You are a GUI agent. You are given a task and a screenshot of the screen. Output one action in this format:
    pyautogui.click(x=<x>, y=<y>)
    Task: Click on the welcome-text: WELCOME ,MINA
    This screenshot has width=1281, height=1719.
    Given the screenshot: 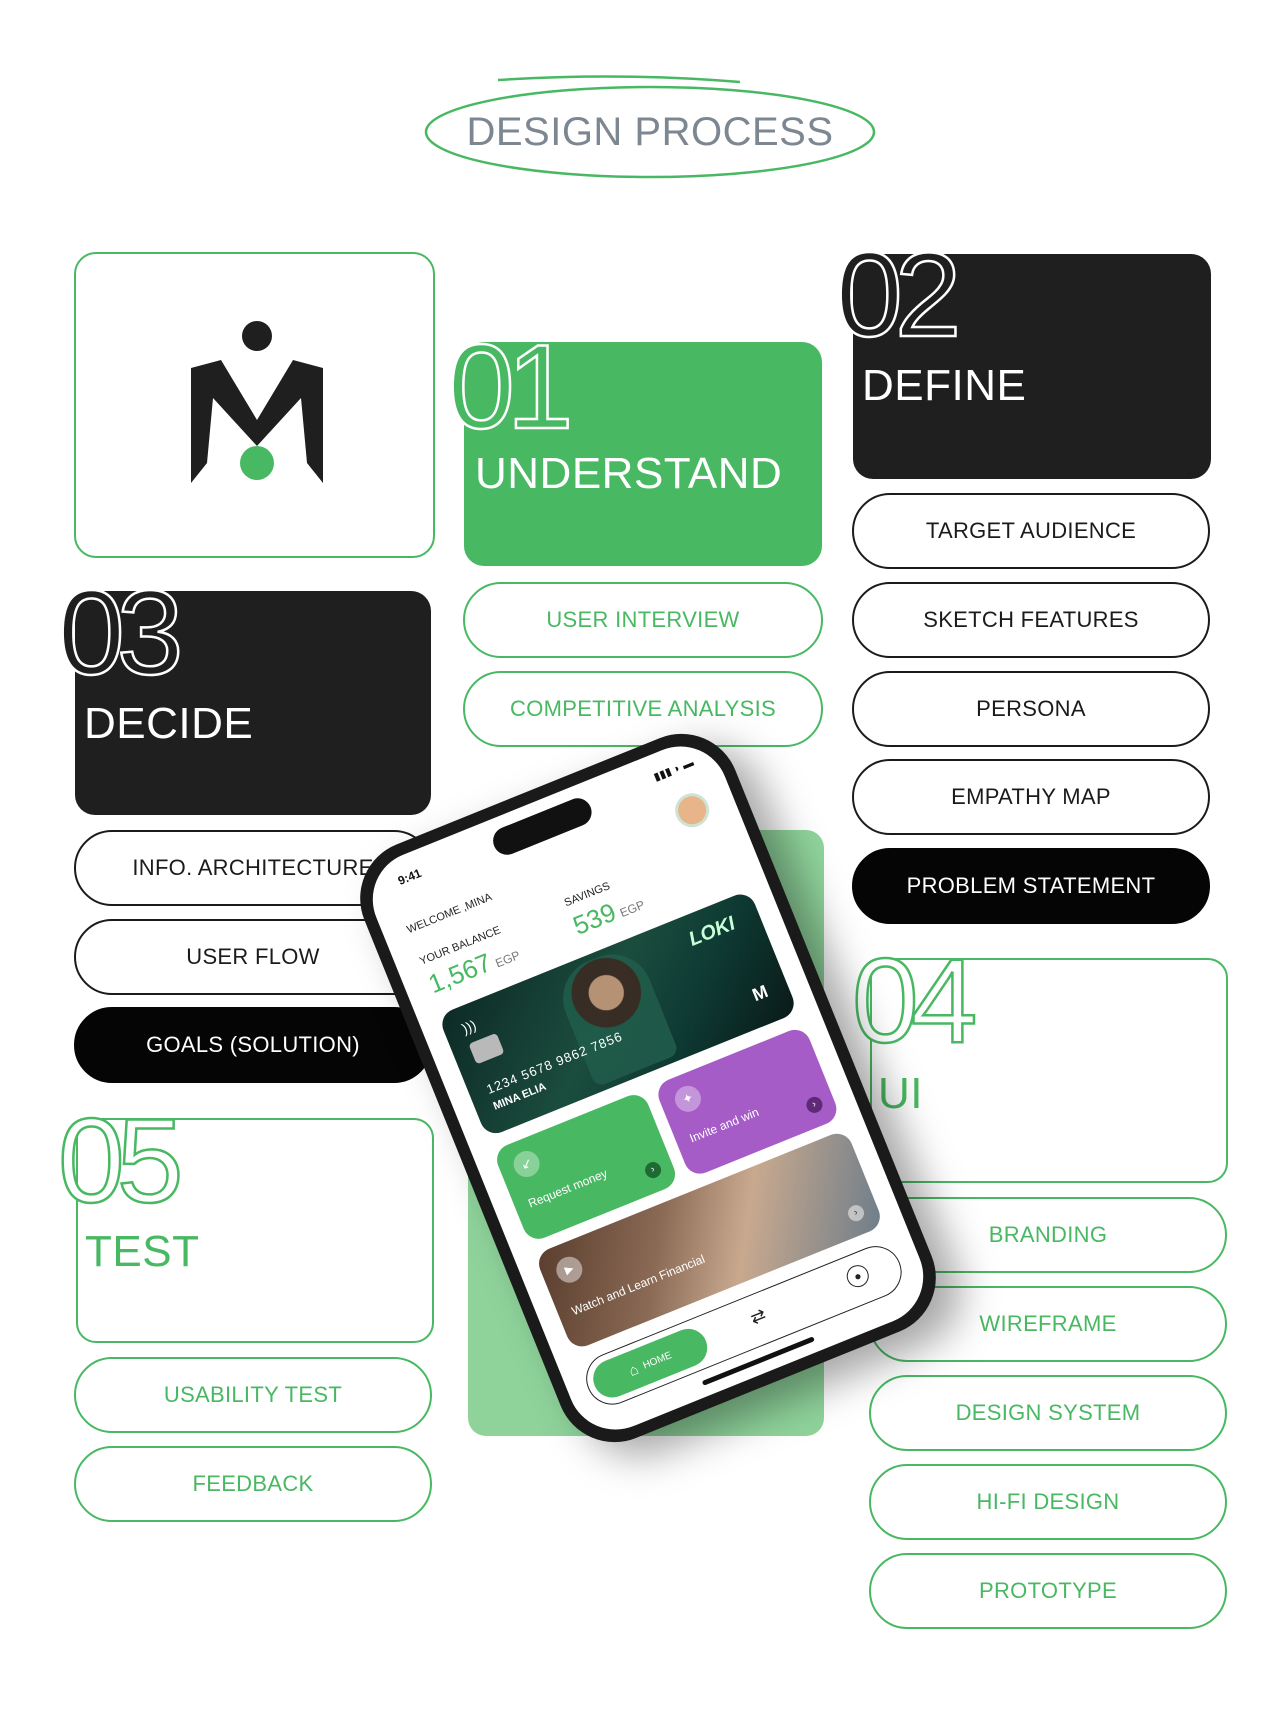 What is the action you would take?
    pyautogui.click(x=449, y=914)
    